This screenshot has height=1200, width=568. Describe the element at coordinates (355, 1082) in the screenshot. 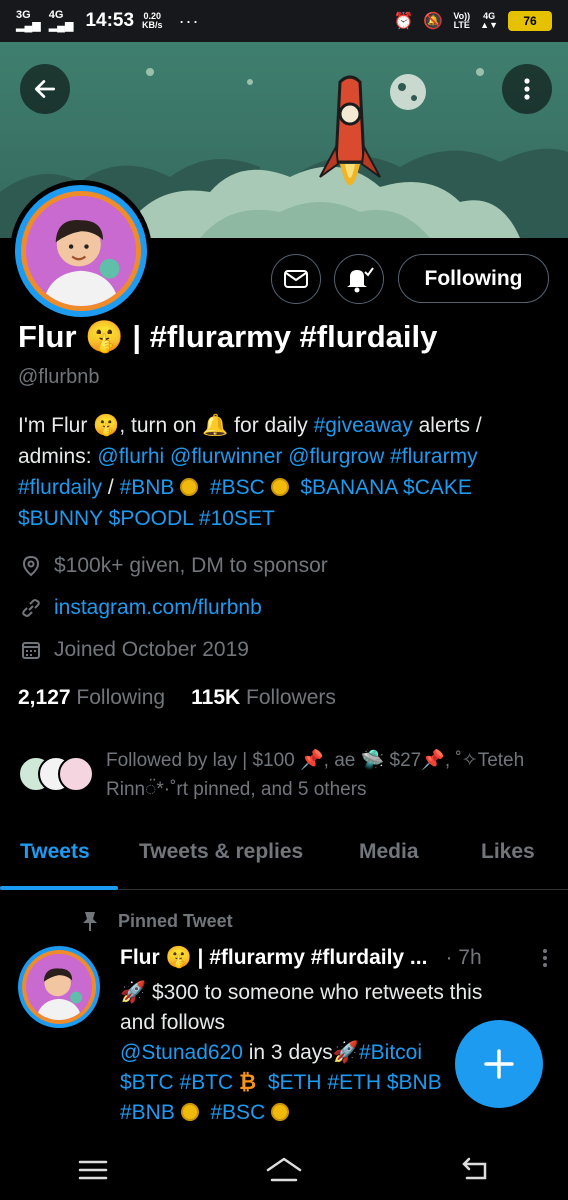

I see `cashtag-links: $ETH #ETH $BNB` at that location.